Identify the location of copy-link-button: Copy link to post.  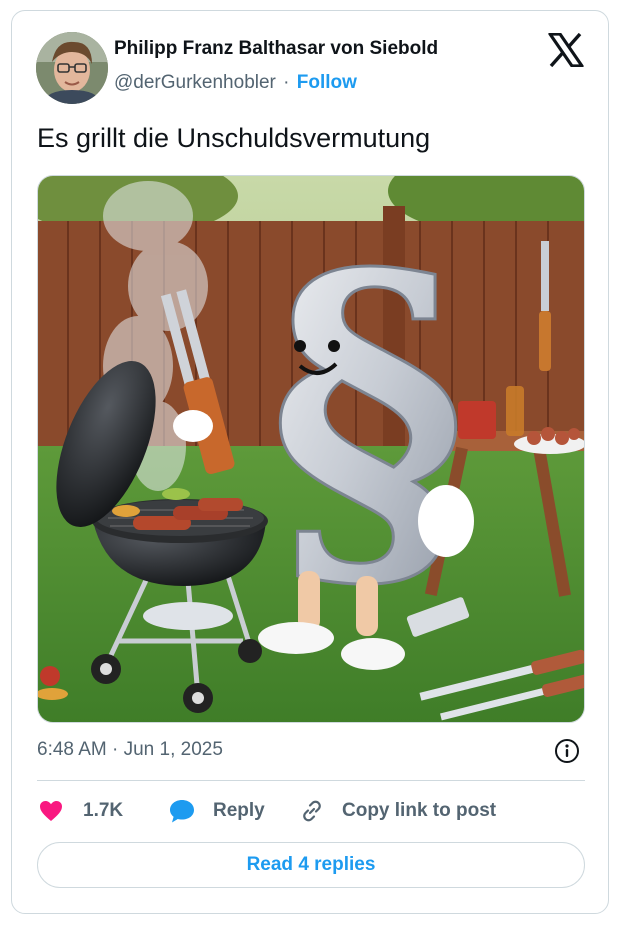
(397, 811).